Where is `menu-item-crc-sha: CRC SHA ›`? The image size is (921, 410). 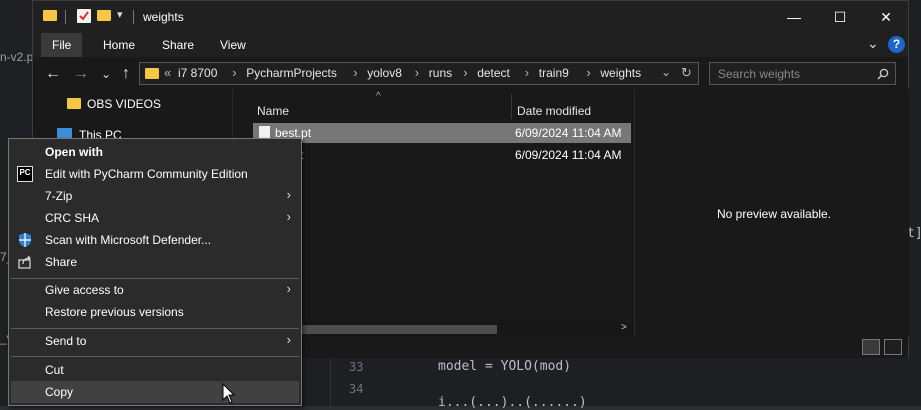
menu-item-crc-sha: CRC SHA › is located at coordinates (155, 218).